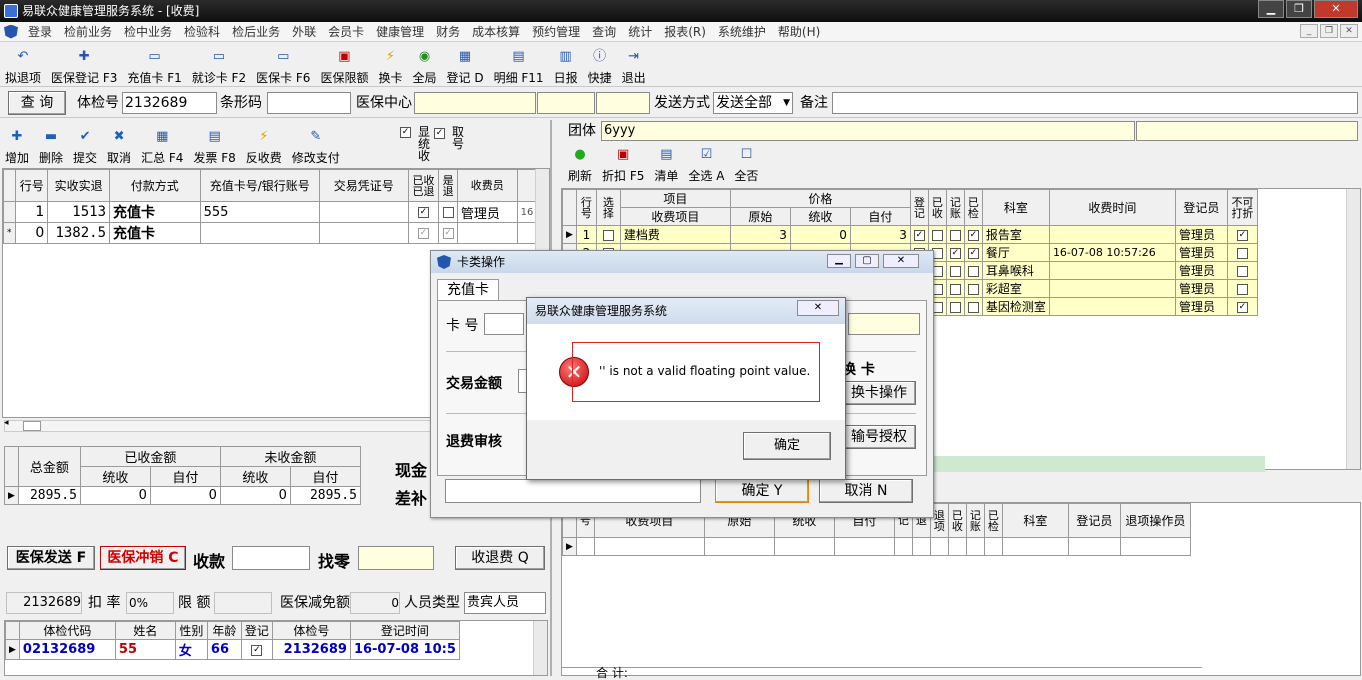 Image resolution: width=1362 pixels, height=680 pixels. Describe the element at coordinates (143, 558) in the screenshot. I see `insurance-reverse-button: 医保冲销 C` at that location.